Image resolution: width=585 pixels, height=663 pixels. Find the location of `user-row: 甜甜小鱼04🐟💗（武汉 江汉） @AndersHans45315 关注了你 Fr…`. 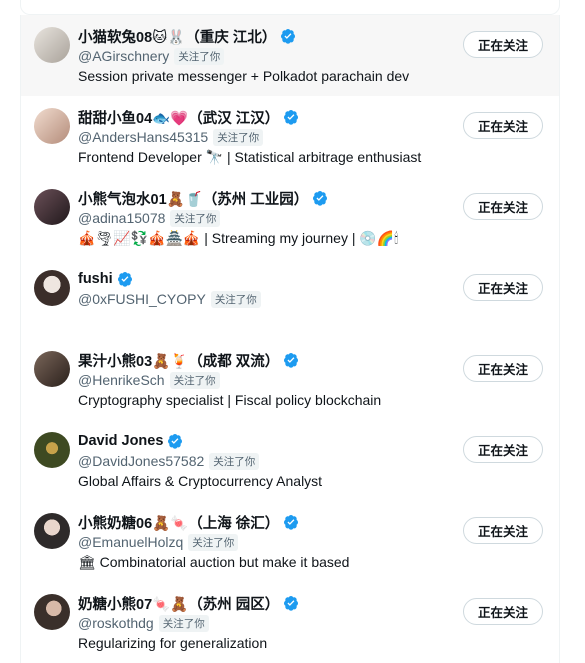

user-row: 甜甜小鱼04🐟💗（武汉 江汉） @AndersHans45315 关注了你 Fr… is located at coordinates (290, 136).